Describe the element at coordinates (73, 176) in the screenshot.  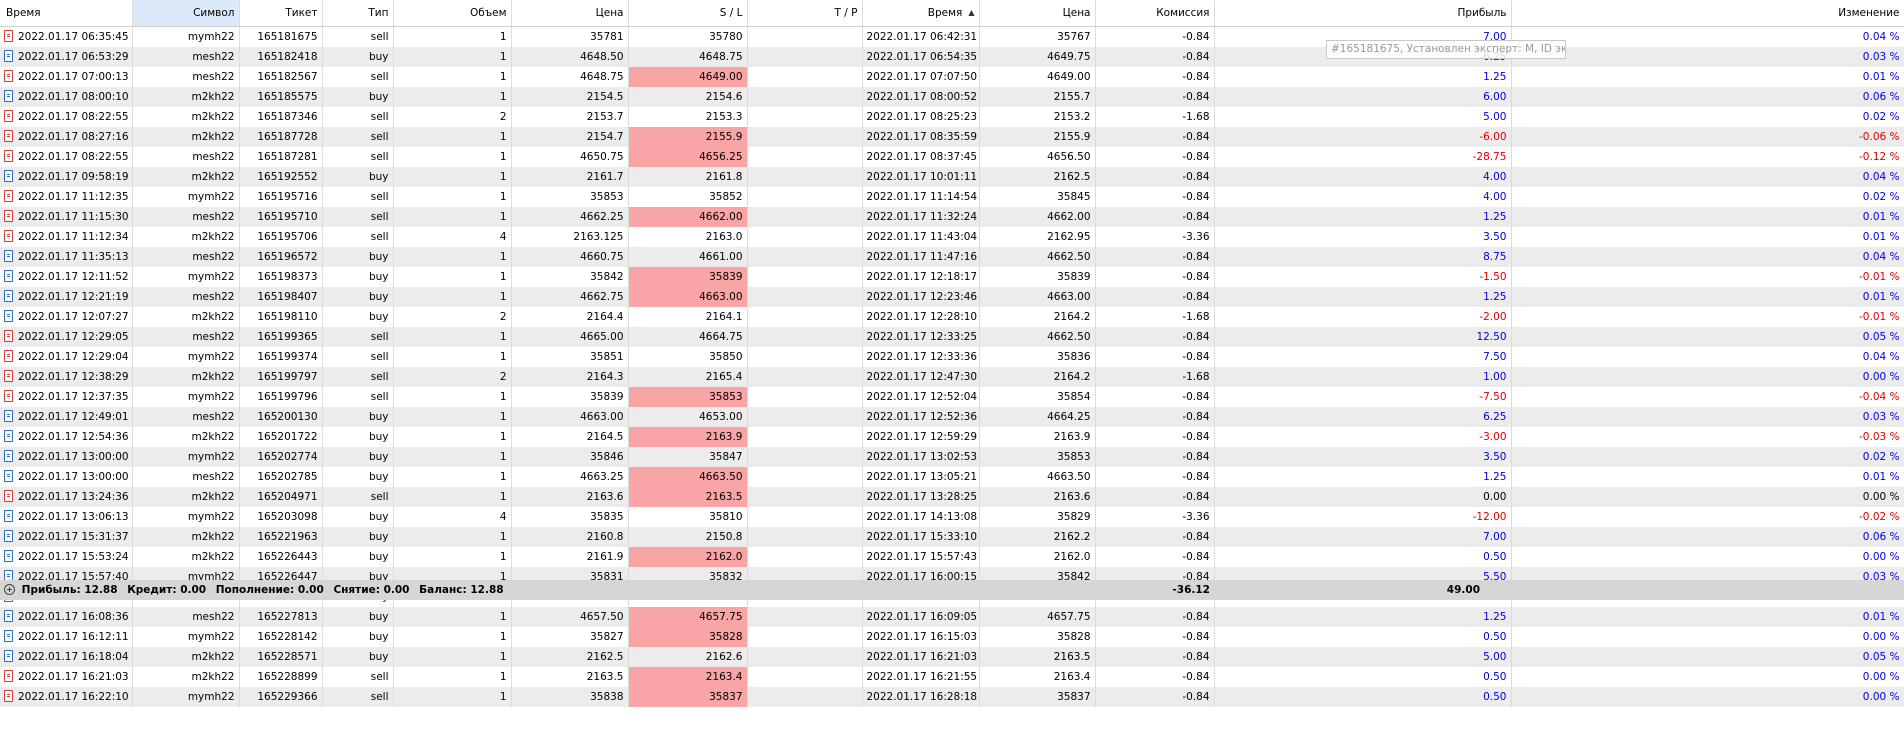
I see `row-open-time-text: 2022.01.17 09:58:19` at that location.